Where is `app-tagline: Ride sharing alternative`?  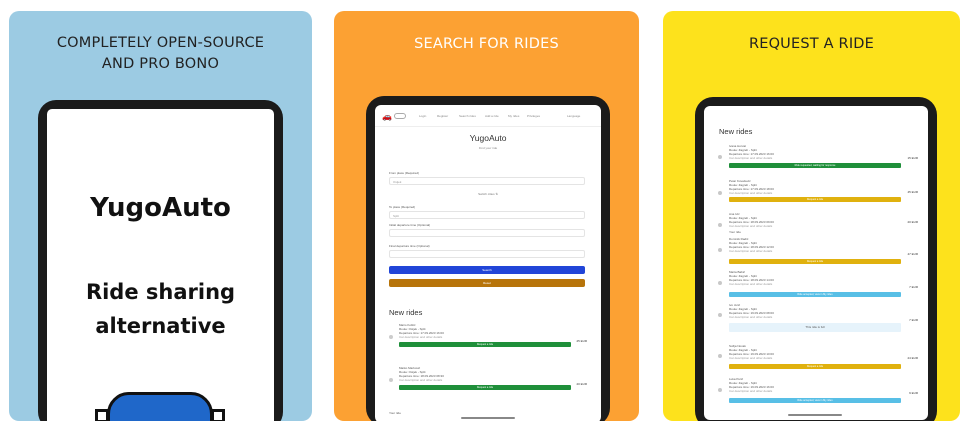
app-tagline: Ride sharing alternative is located at coordinates (160, 309).